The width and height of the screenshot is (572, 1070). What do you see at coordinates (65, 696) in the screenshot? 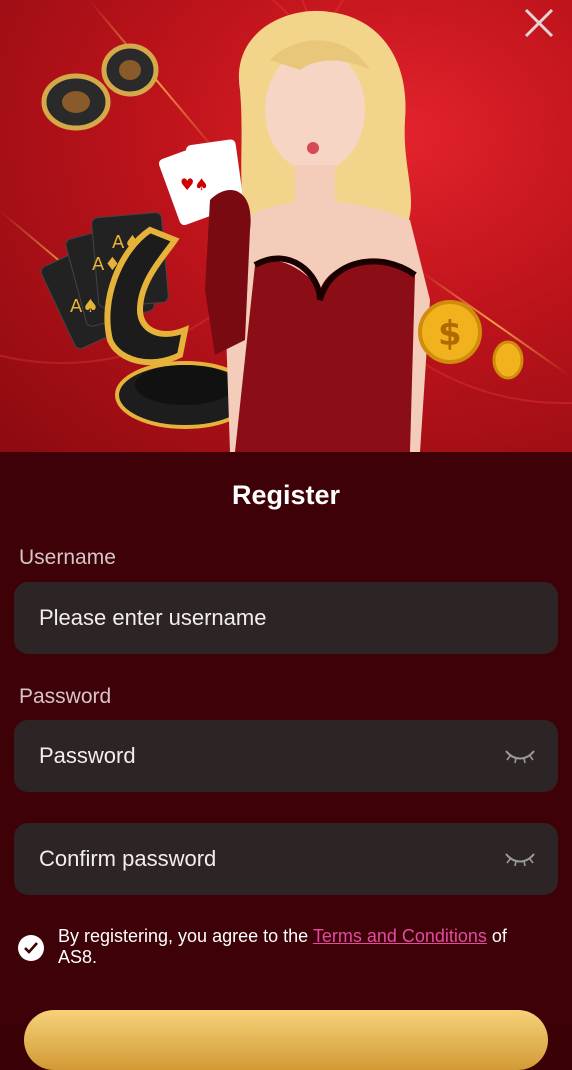
I see `password-label: Password` at bounding box center [65, 696].